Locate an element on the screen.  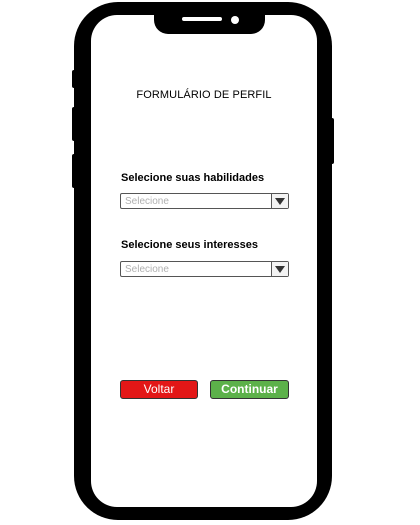
skills-select-value: Selecione is located at coordinates (147, 201).